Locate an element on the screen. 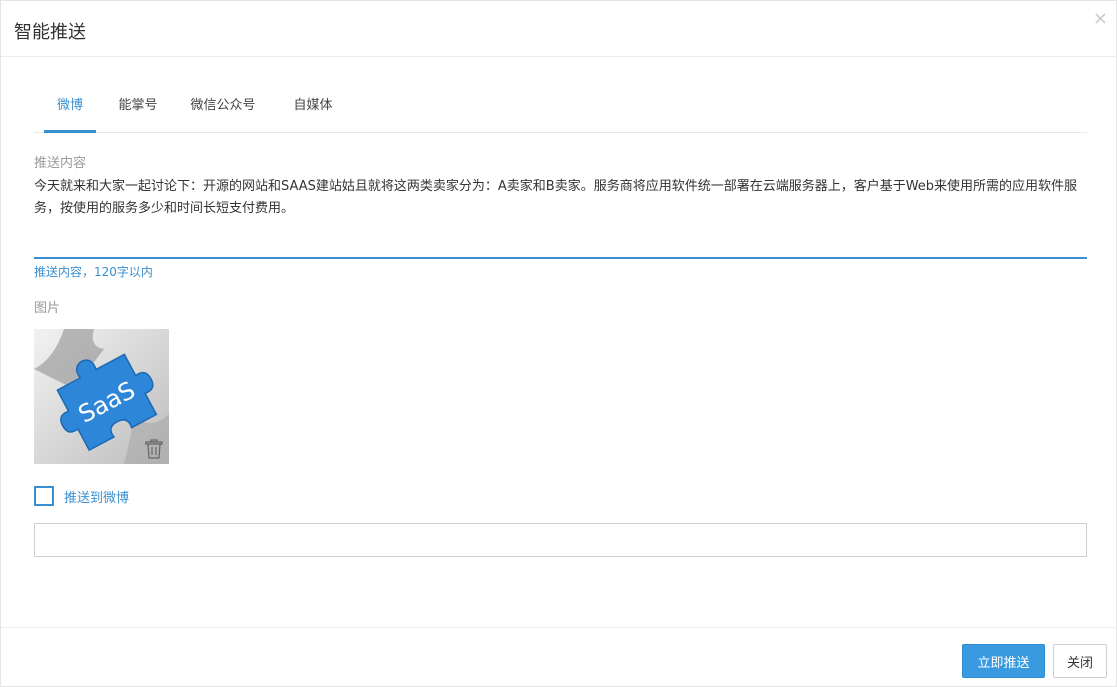 This screenshot has width=1117, height=687. extra-text-input is located at coordinates (560, 540).